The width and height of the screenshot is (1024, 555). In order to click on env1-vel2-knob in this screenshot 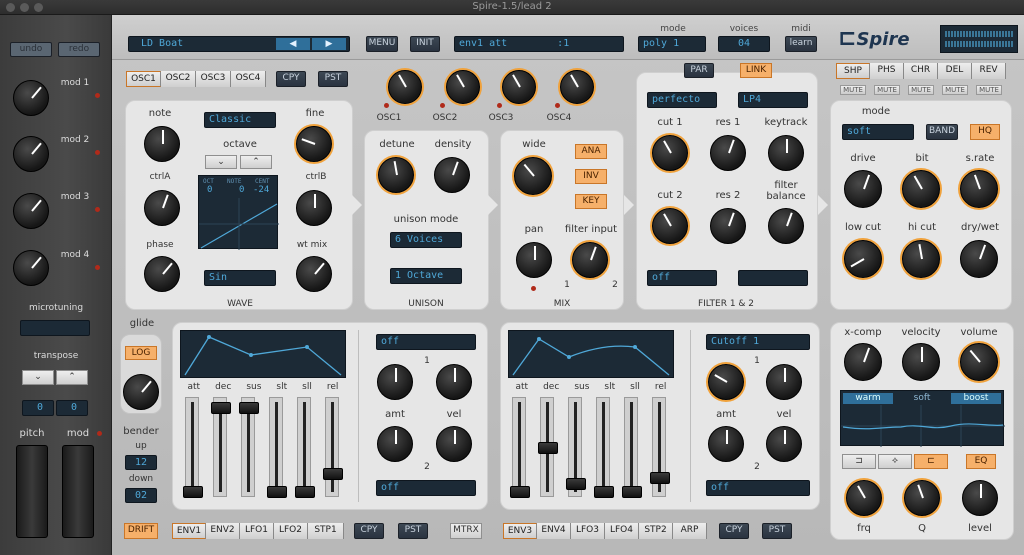, I will do `click(454, 444)`.